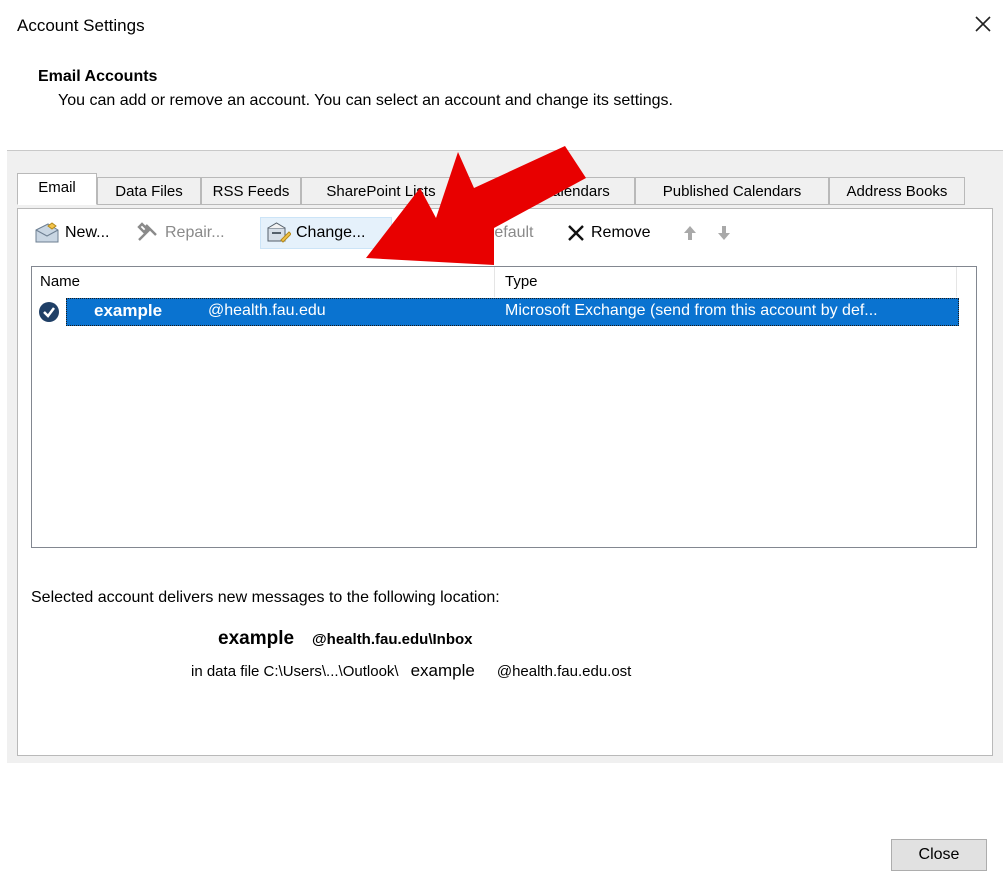 The image size is (1003, 871). I want to click on section-title: Email Accounts, so click(98, 76).